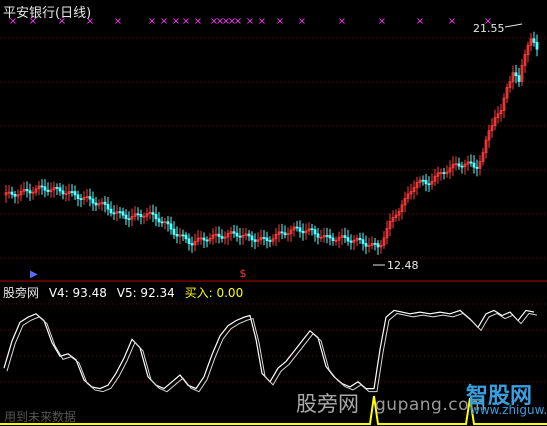 This screenshot has width=547, height=426. Describe the element at coordinates (489, 28) in the screenshot. I see `high-price-label: 21.55` at that location.